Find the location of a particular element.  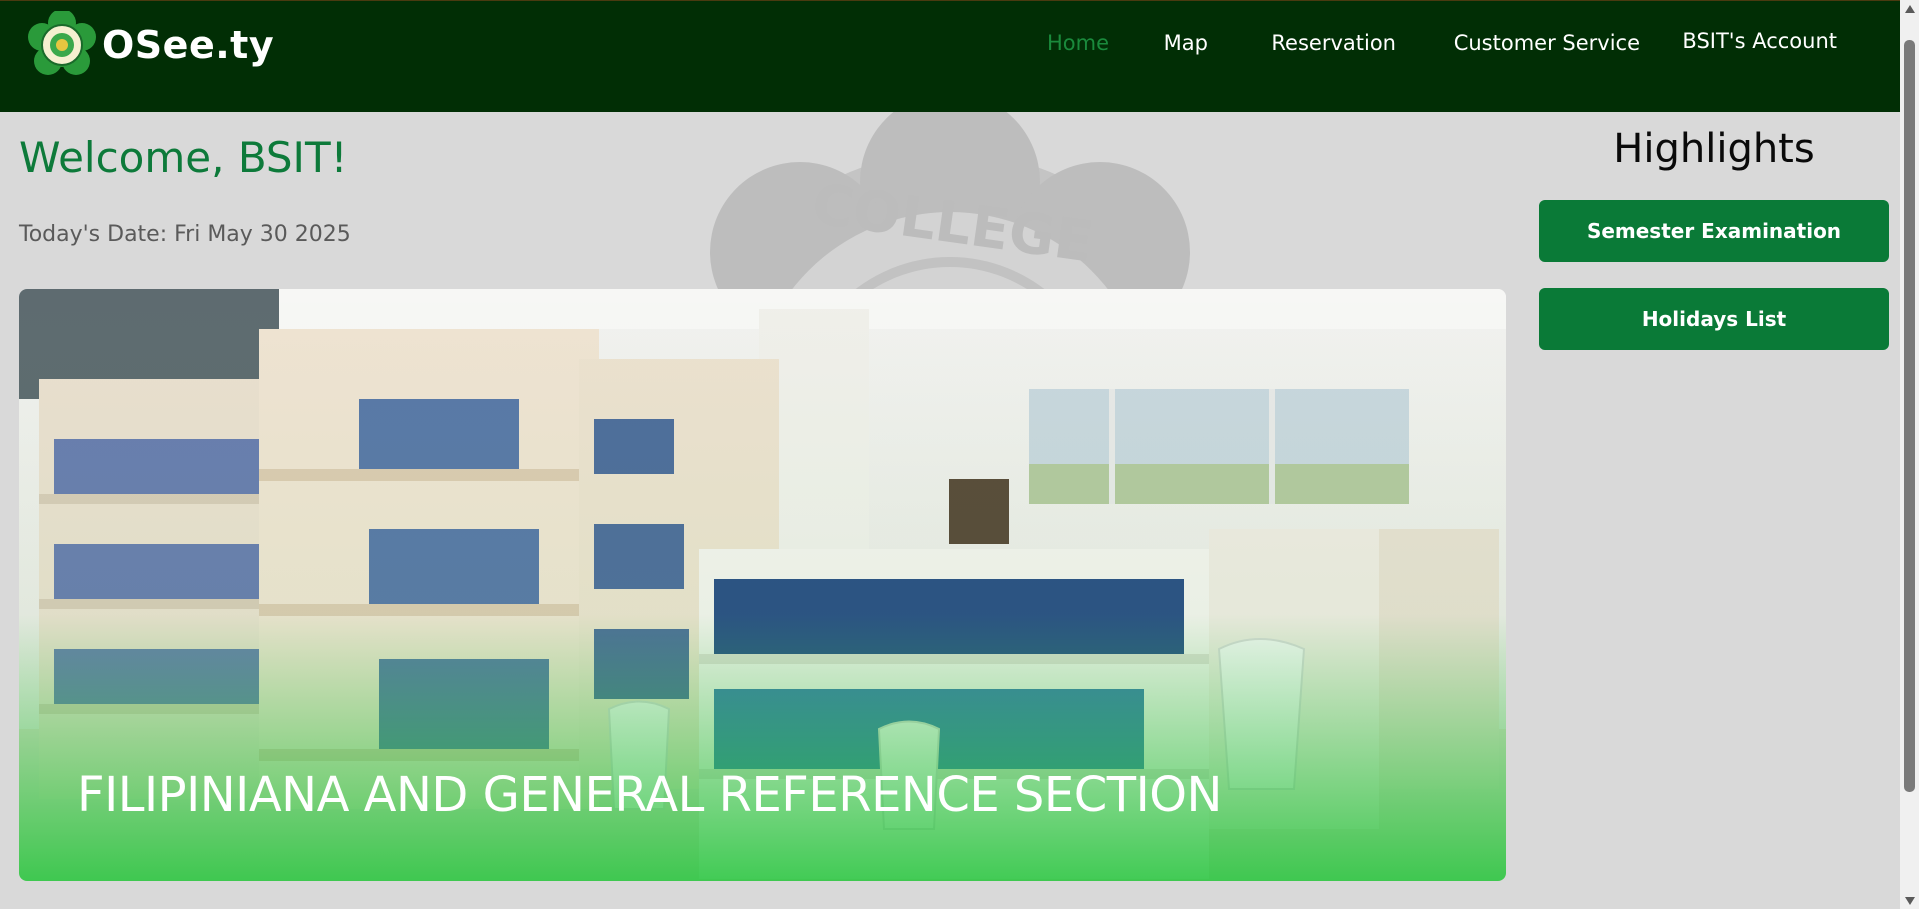

todays-date: Today's Date: Fri May 30 2025 is located at coordinates (185, 234).